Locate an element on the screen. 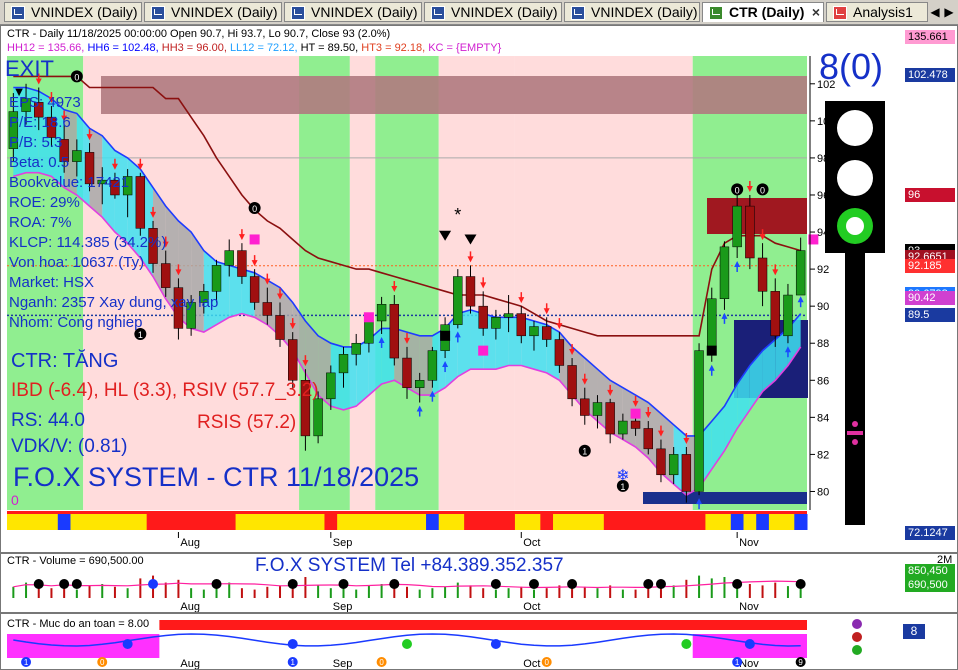 The image size is (958, 670). safety-top-band is located at coordinates (483, 625).